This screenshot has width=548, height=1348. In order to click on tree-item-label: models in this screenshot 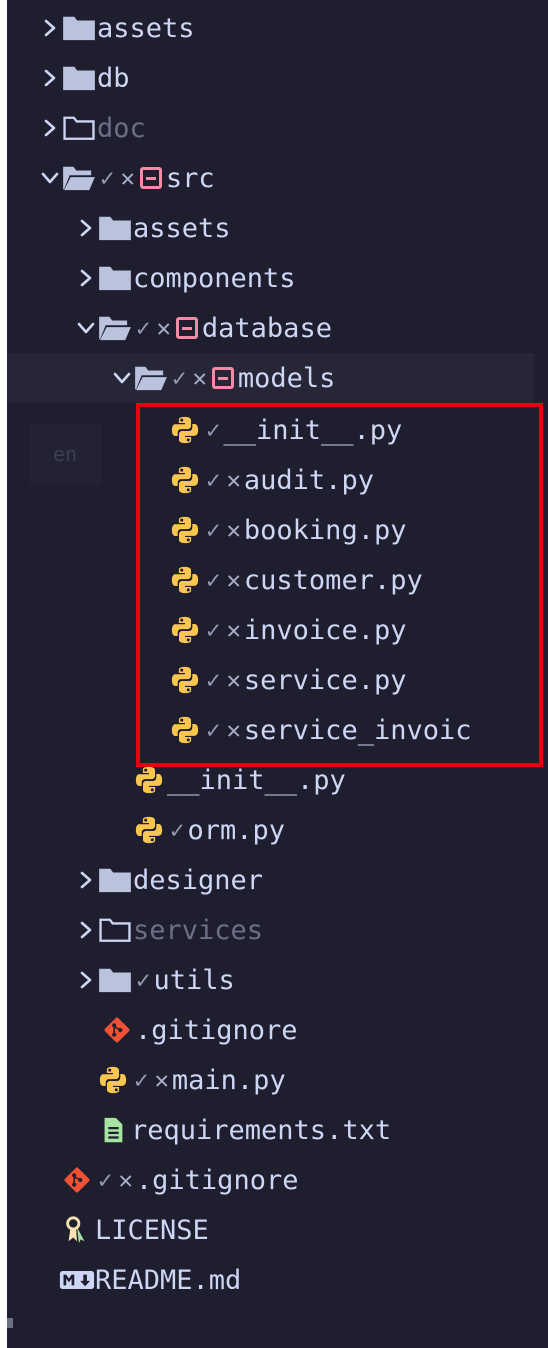, I will do `click(286, 378)`.